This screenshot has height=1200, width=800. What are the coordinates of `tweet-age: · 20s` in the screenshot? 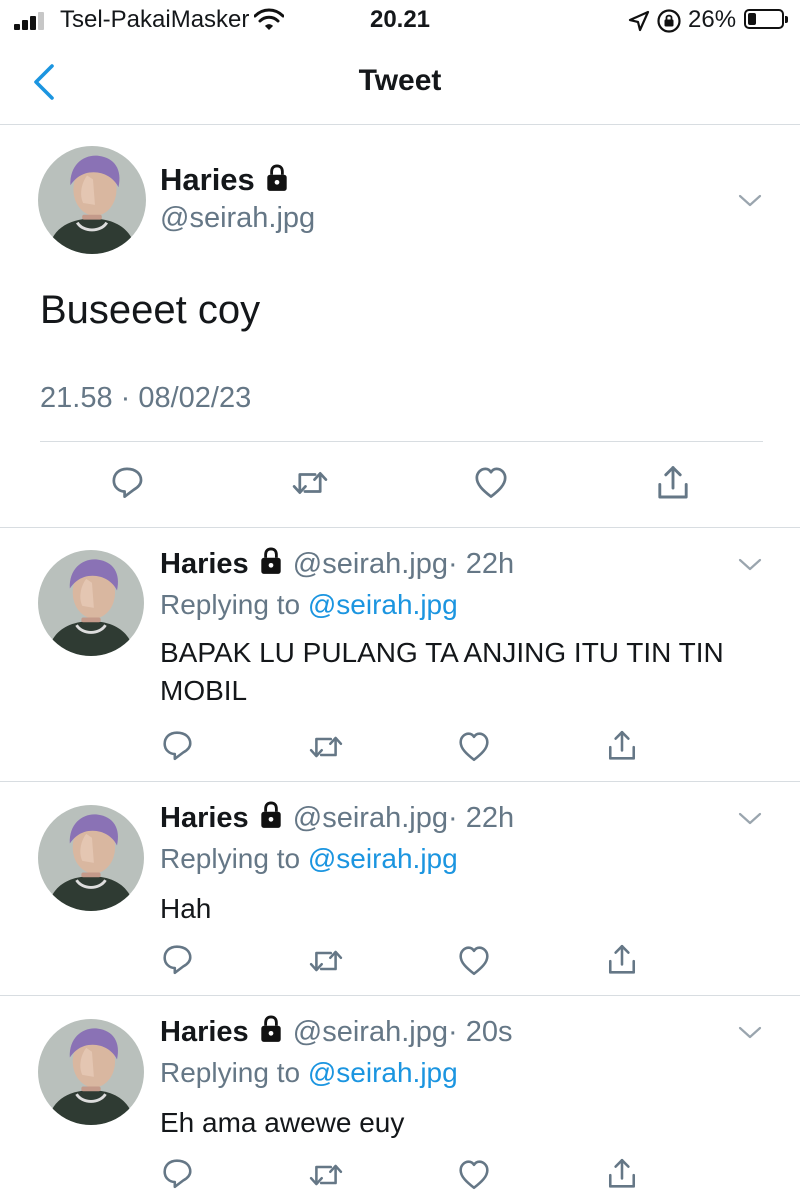 It's located at (480, 1032).